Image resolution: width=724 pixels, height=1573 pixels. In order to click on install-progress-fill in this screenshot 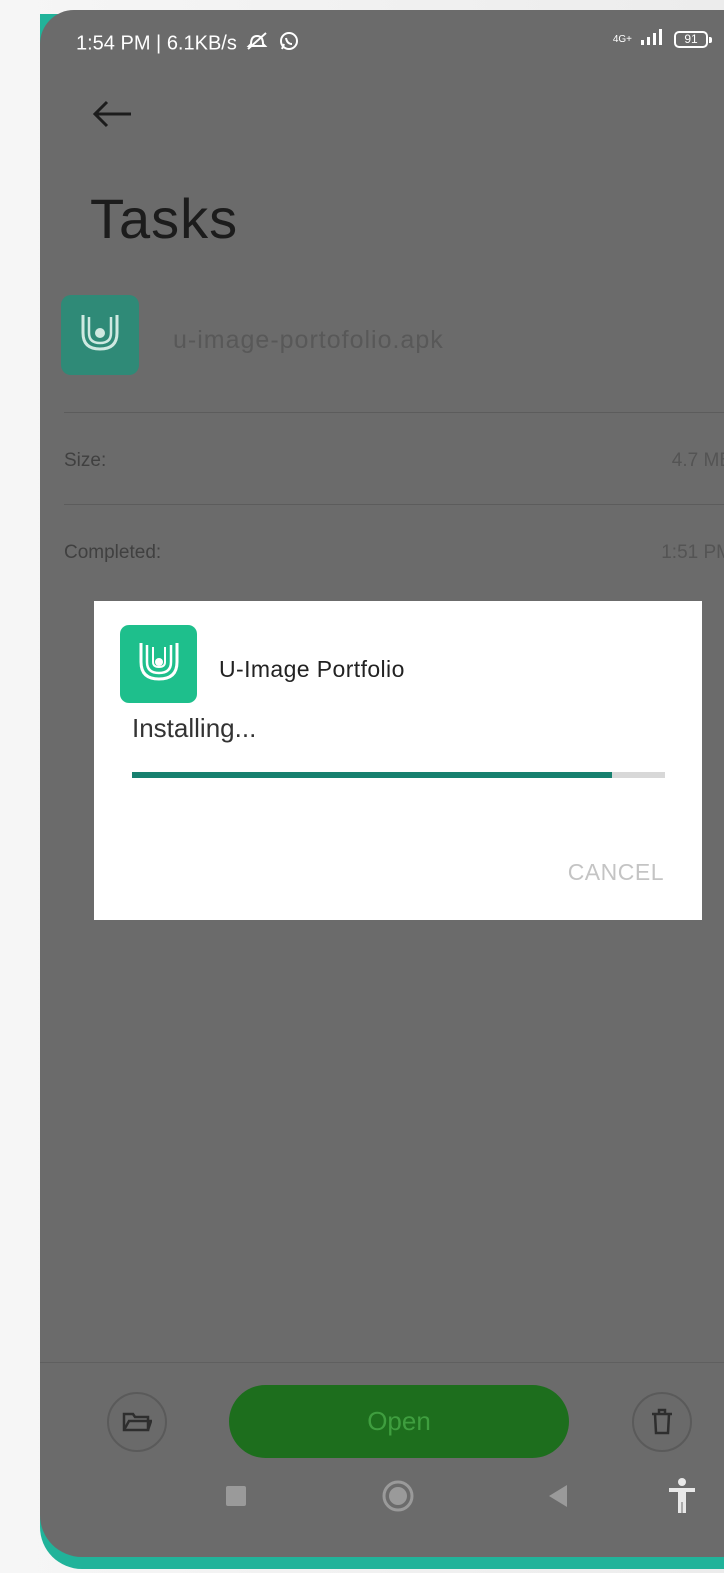, I will do `click(372, 775)`.